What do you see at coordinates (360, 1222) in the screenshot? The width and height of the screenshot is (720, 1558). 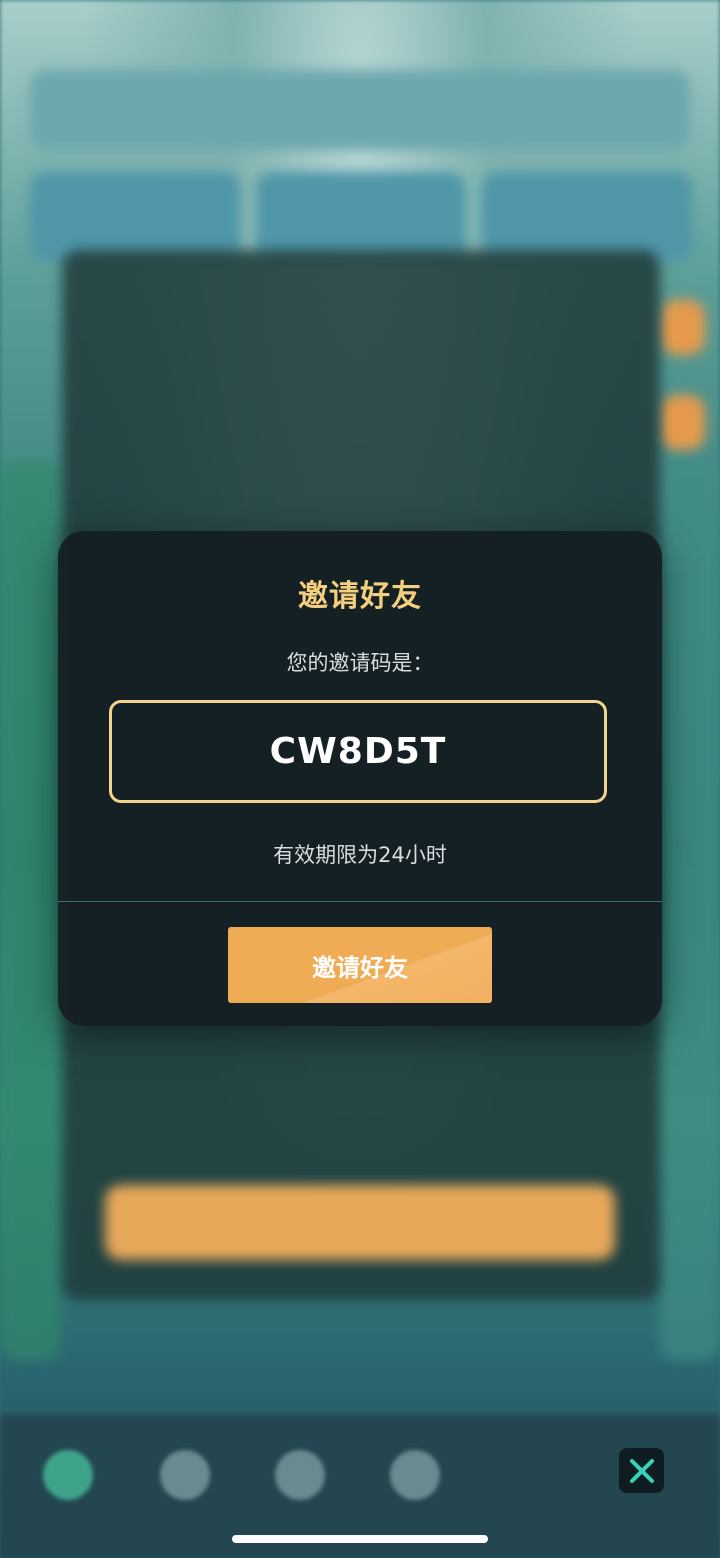 I see `background-button` at bounding box center [360, 1222].